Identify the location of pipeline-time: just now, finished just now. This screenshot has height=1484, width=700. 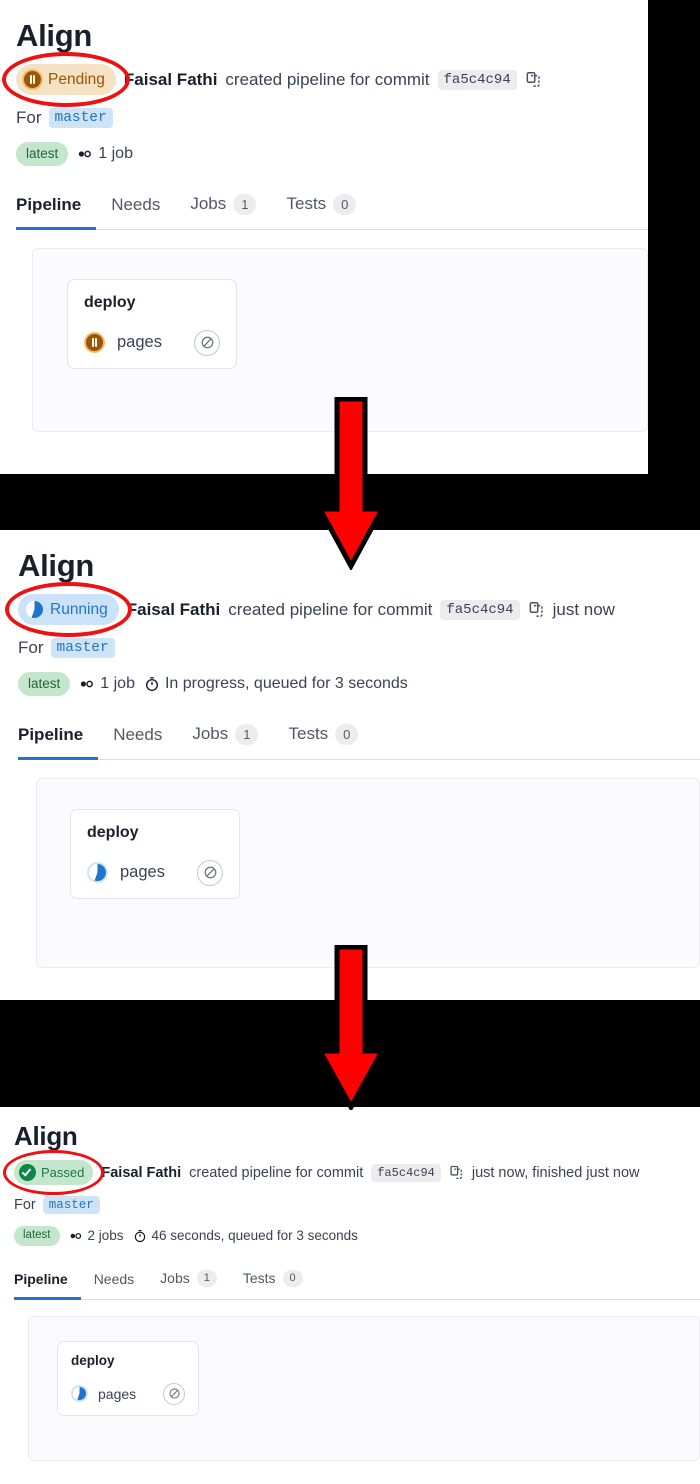
(555, 1172).